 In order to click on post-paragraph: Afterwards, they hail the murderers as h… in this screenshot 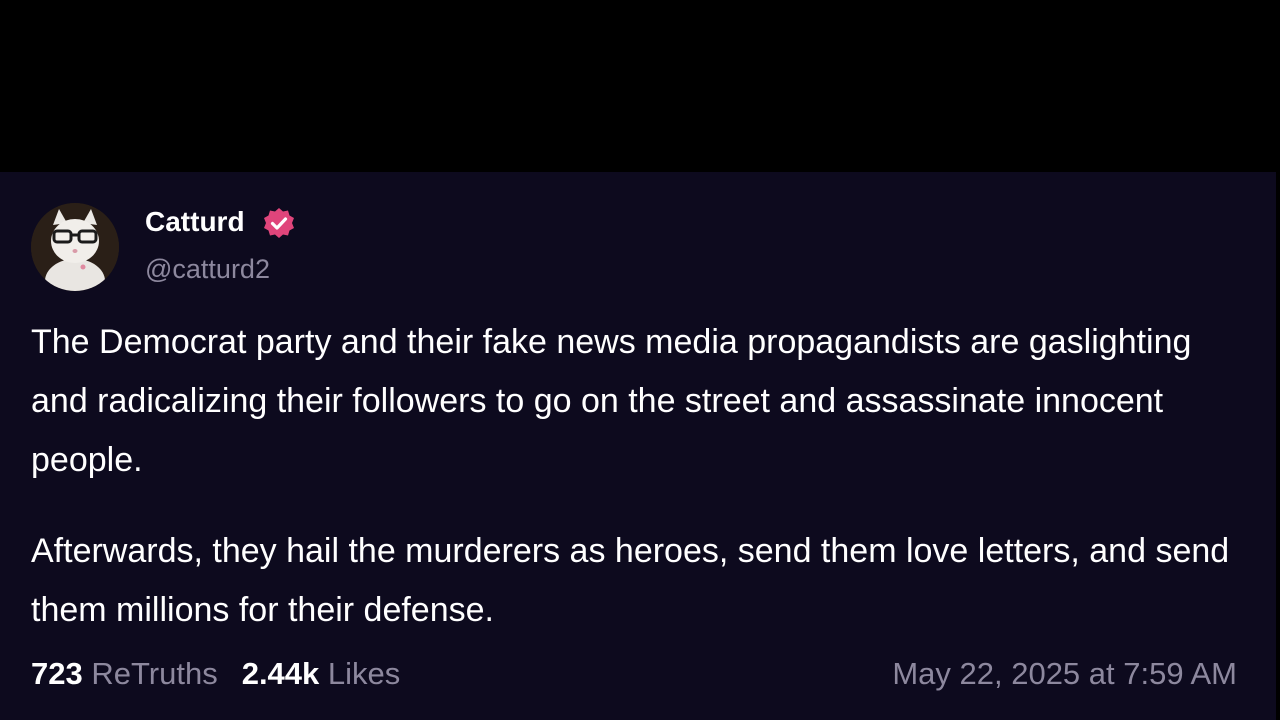, I will do `click(630, 580)`.